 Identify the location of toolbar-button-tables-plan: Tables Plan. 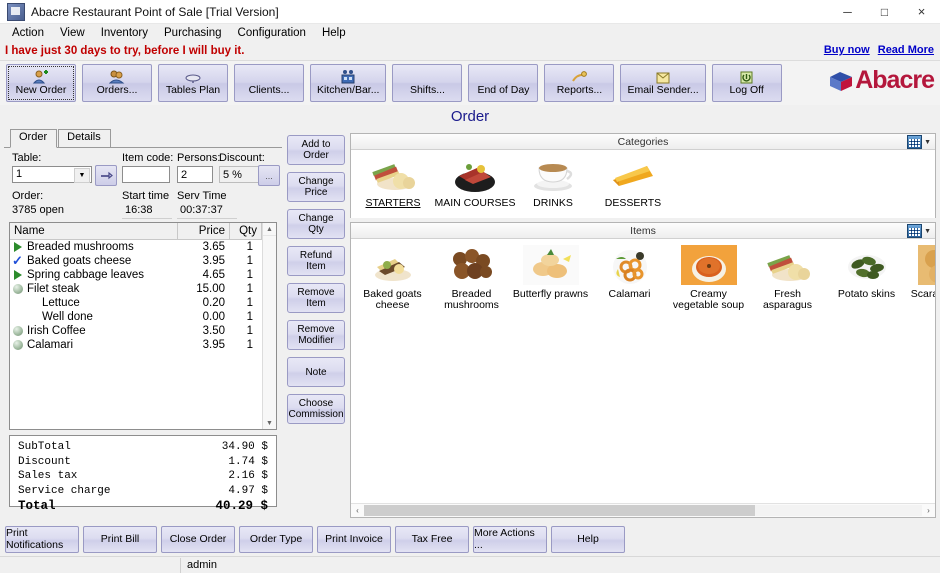
(193, 83).